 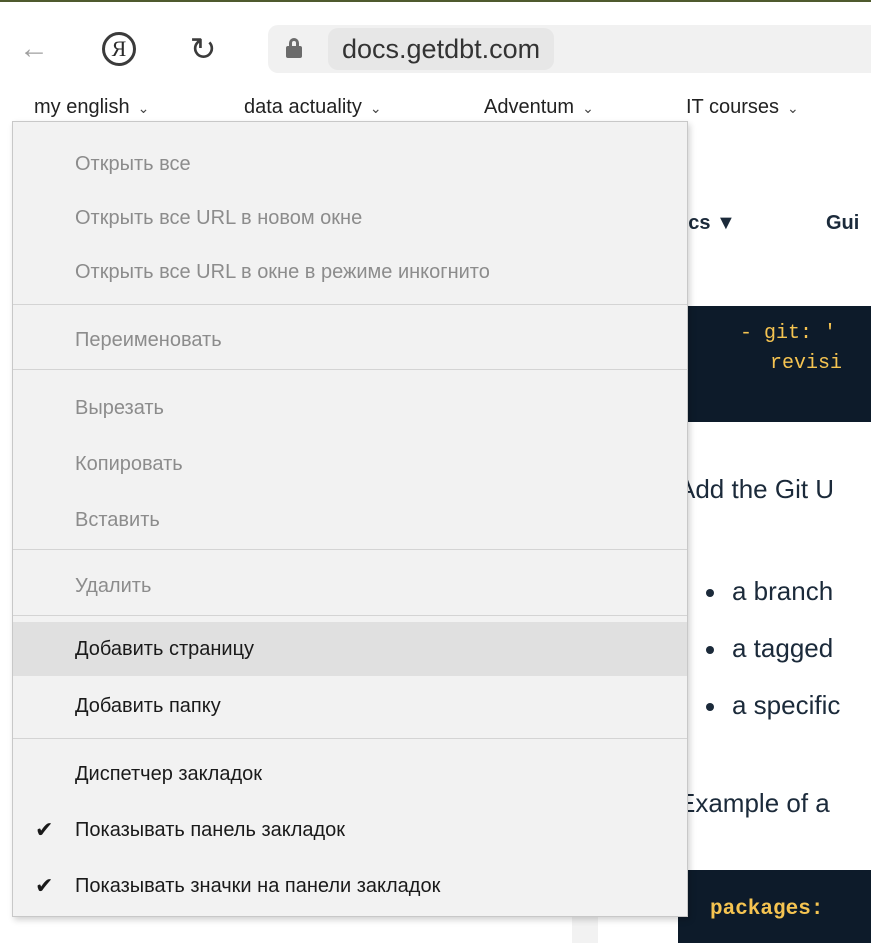 I want to click on yandex-home-button: Я, so click(x=119, y=49).